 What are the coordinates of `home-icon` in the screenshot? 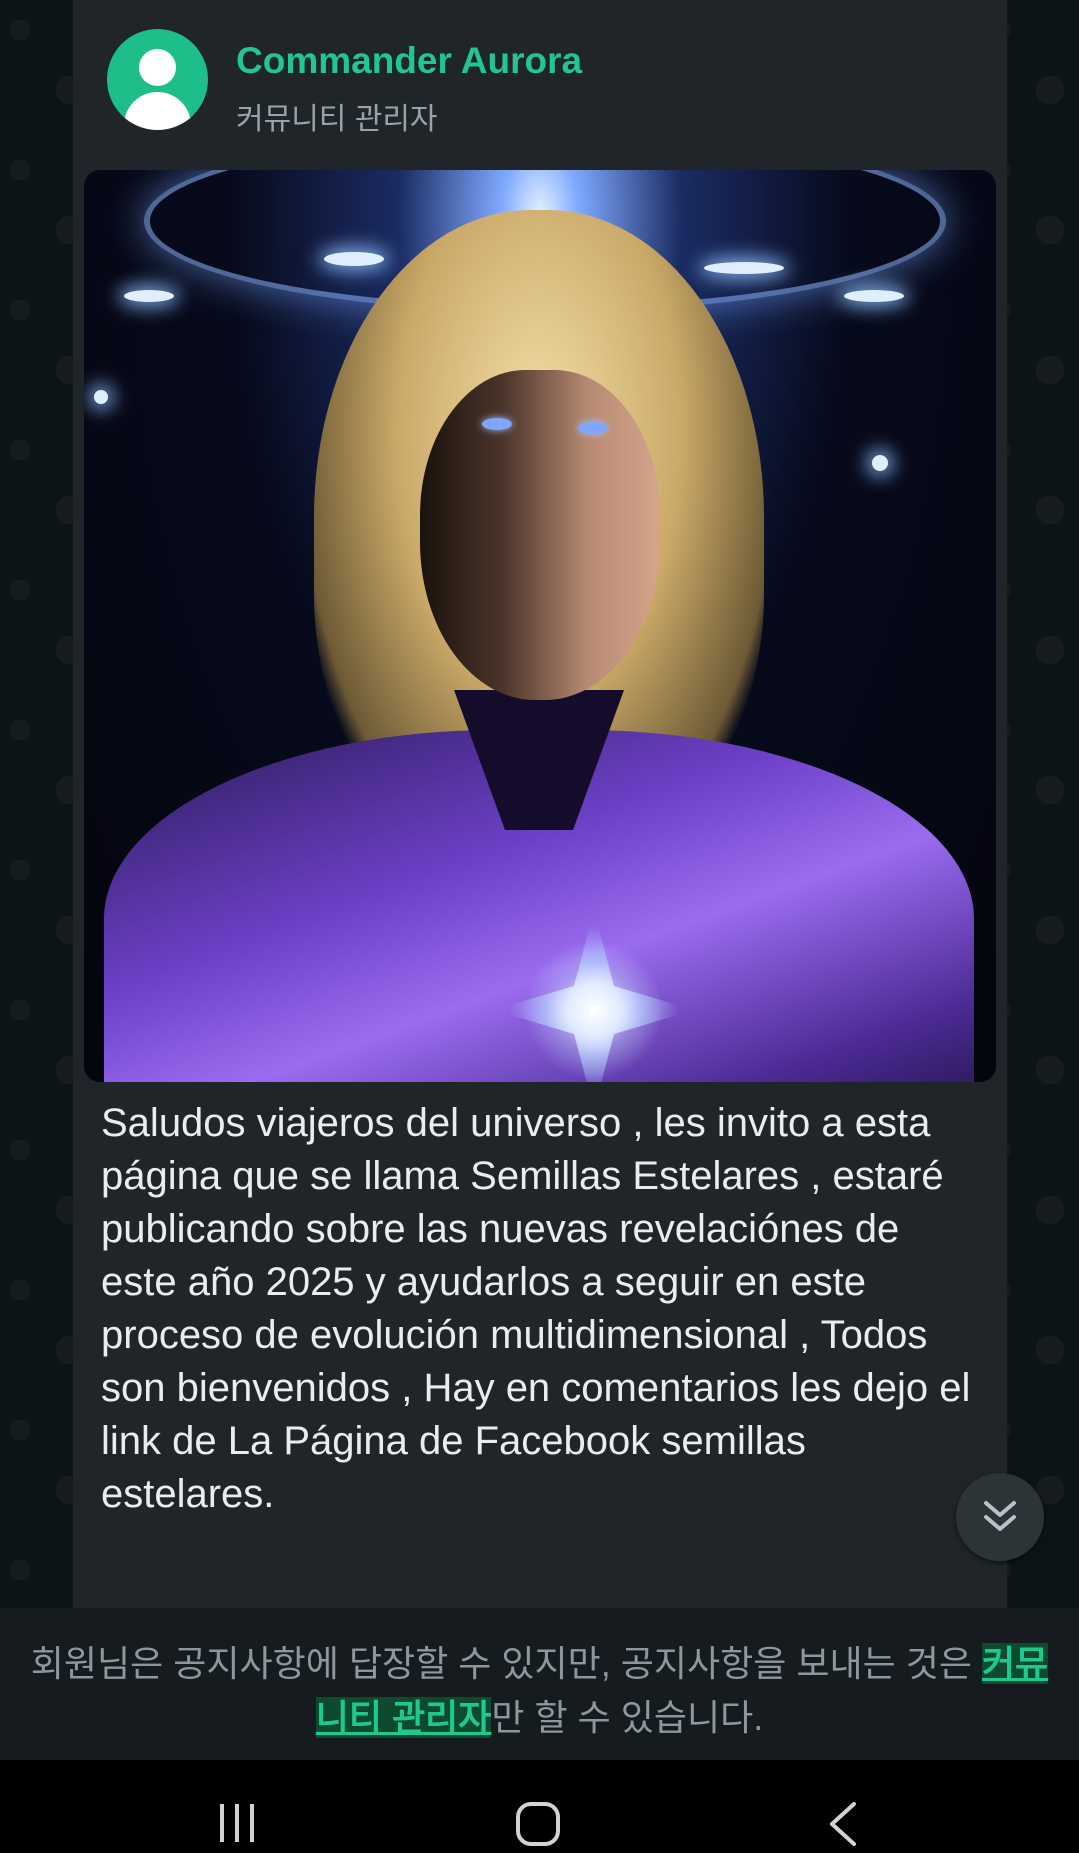 It's located at (538, 1824).